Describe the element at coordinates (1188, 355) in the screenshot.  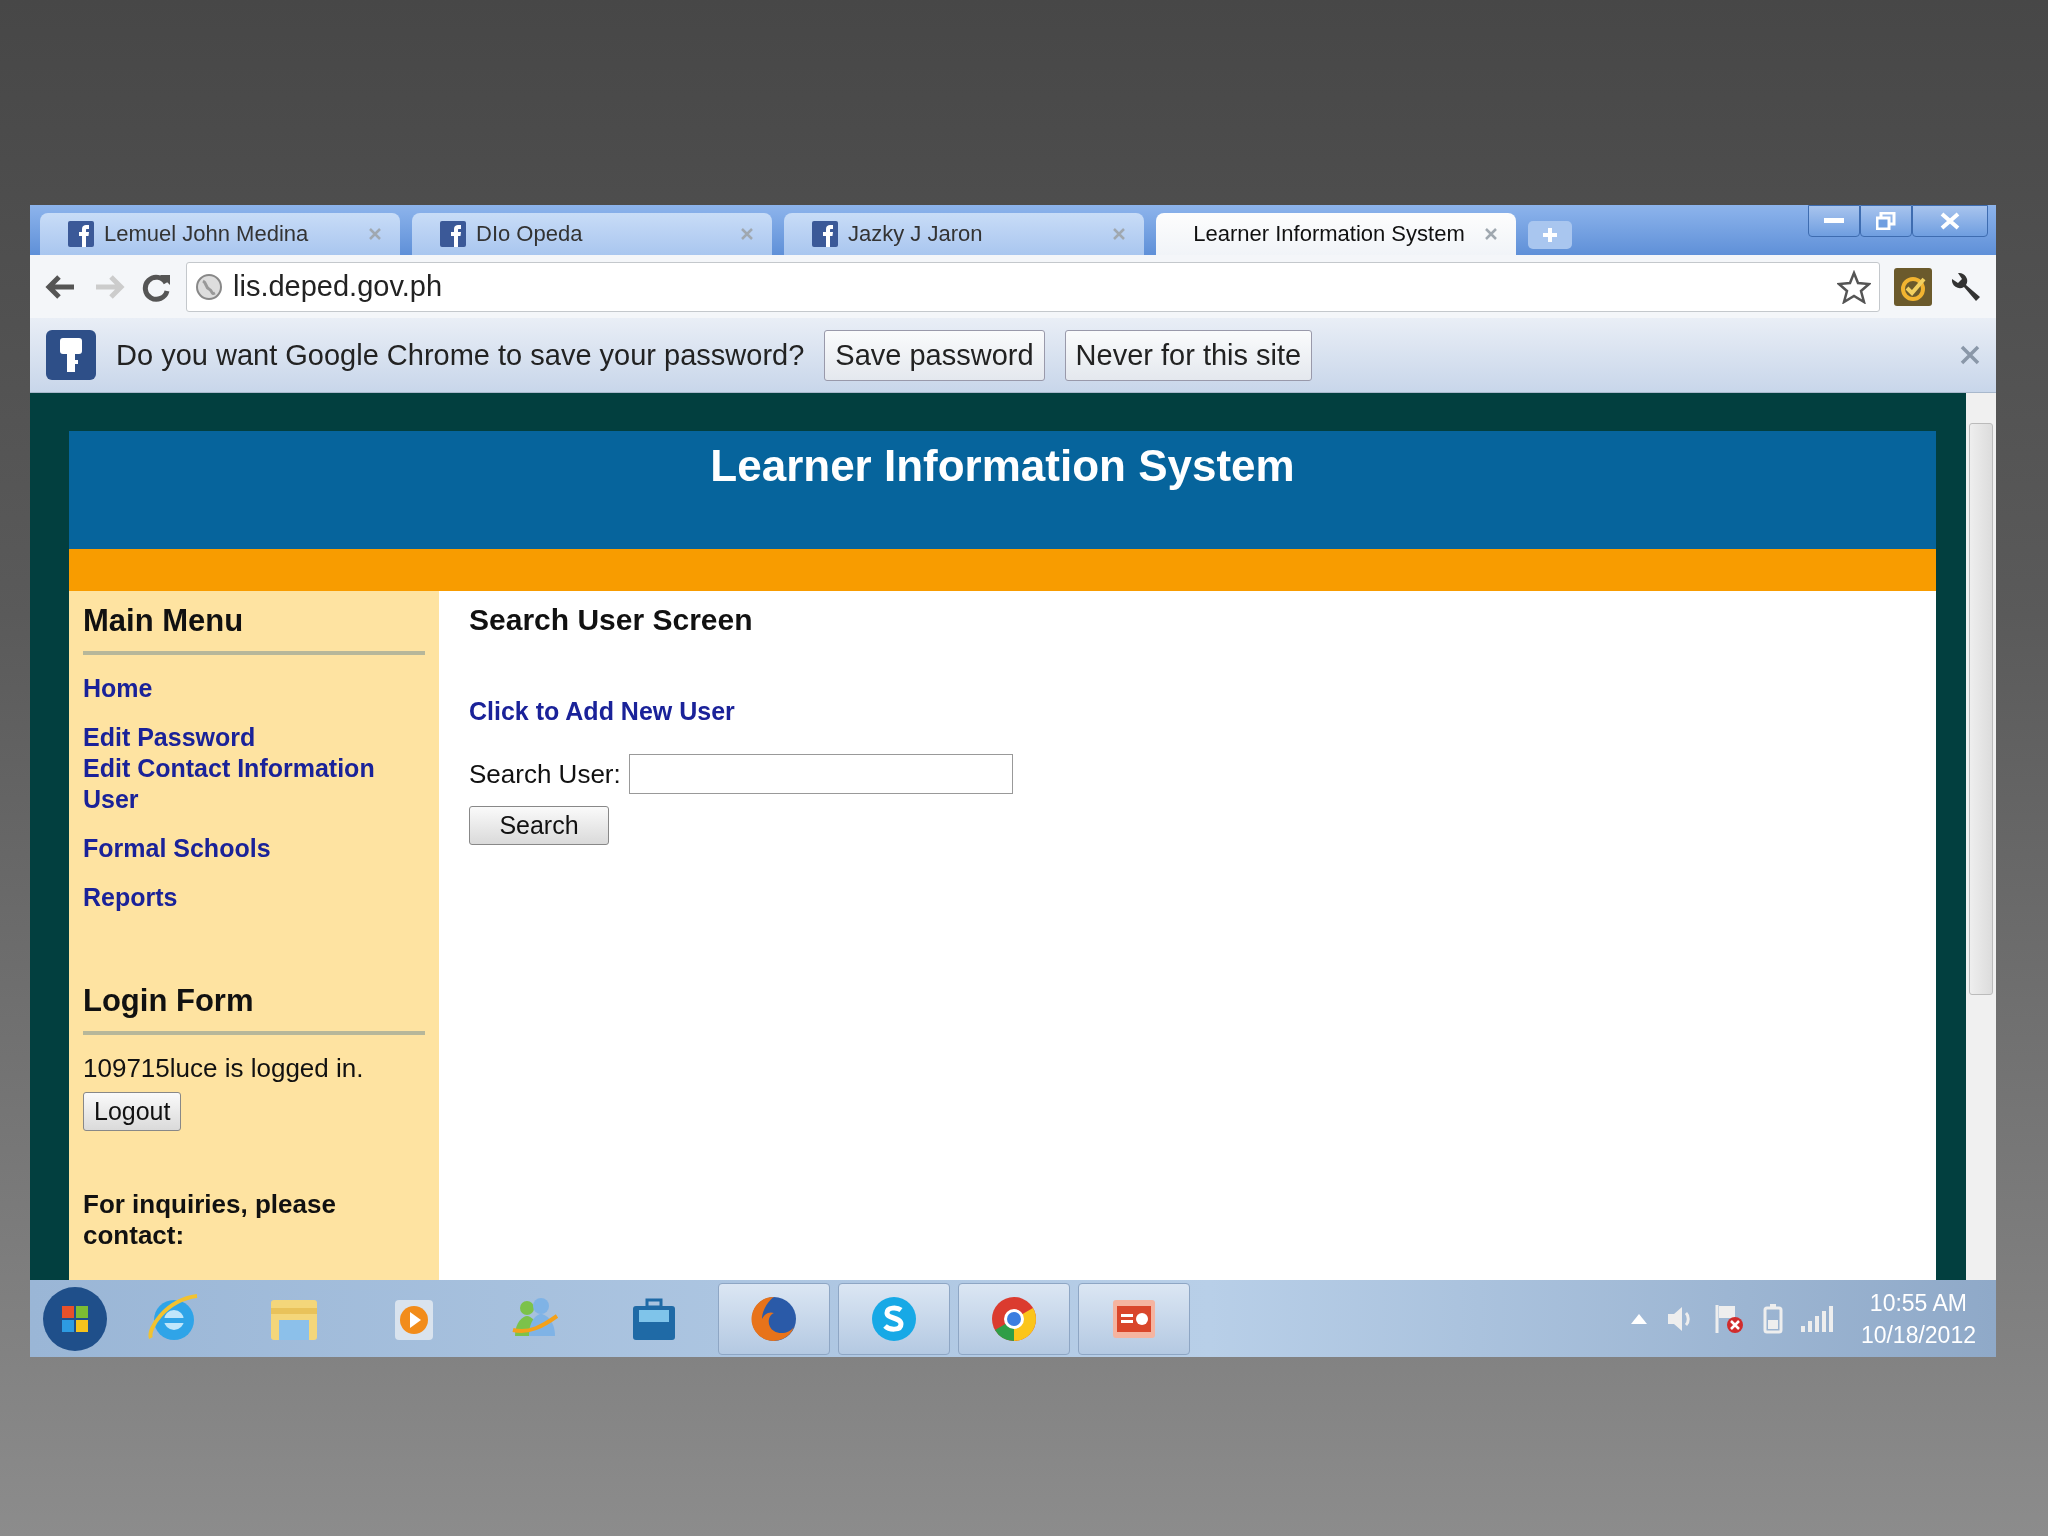
I see `infobar-button: Never for this site` at that location.